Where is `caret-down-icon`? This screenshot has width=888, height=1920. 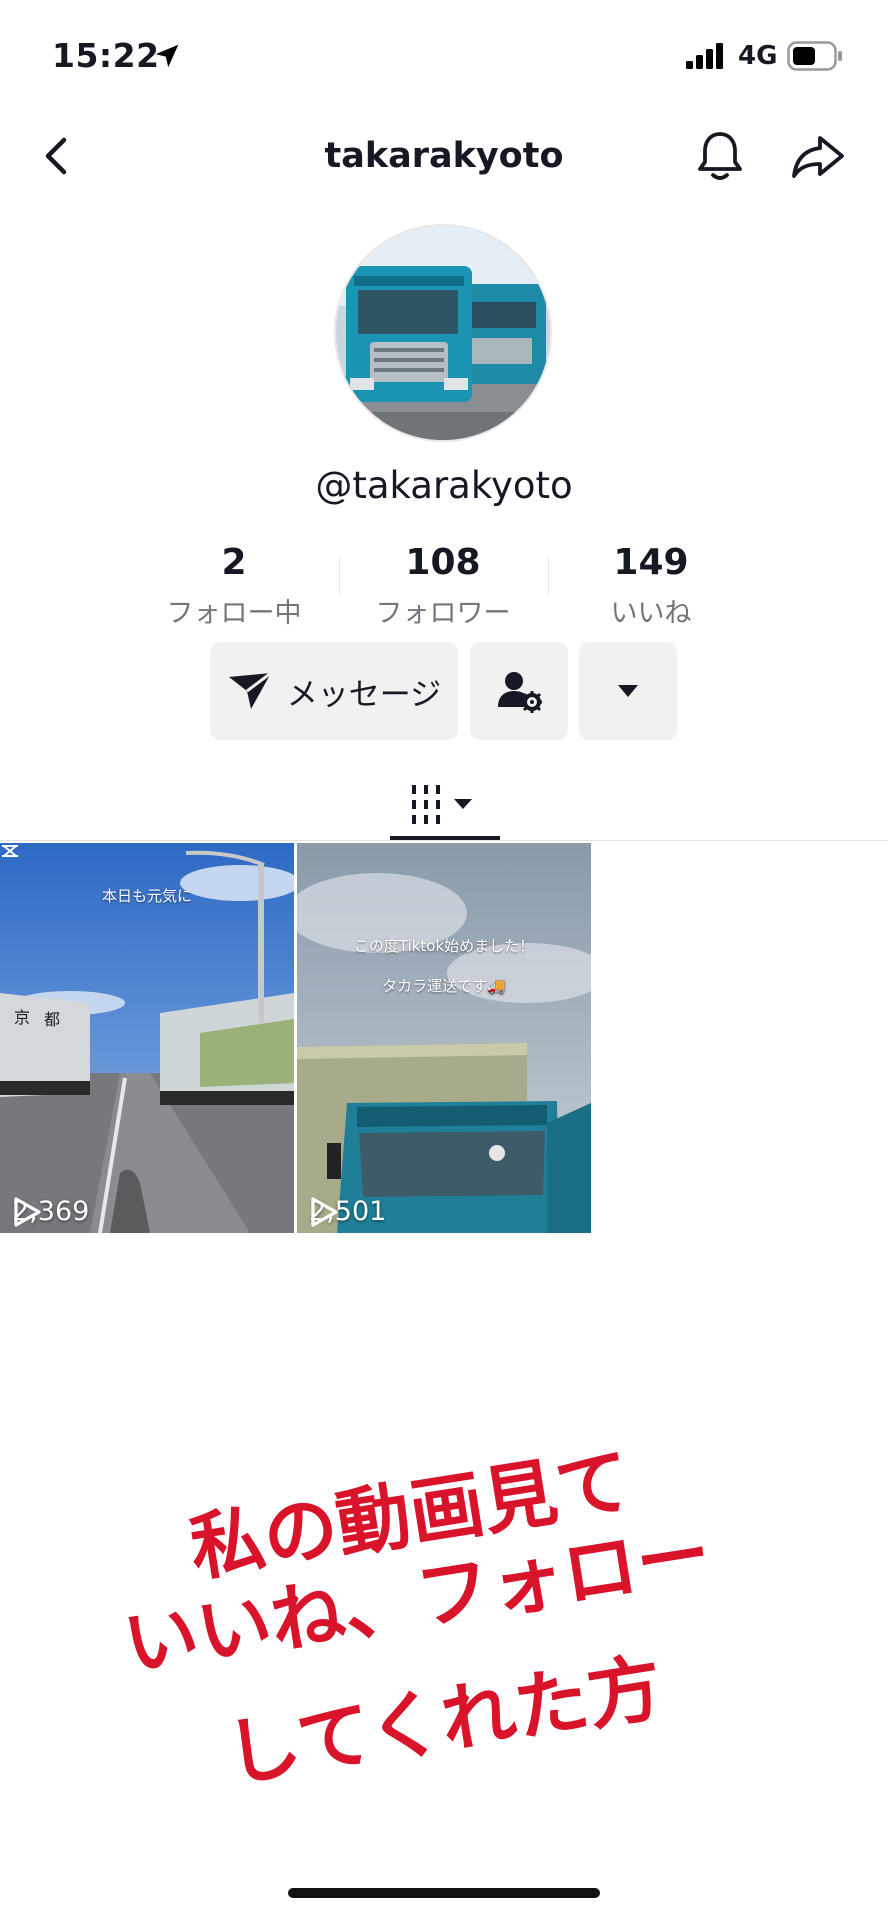 caret-down-icon is located at coordinates (628, 691).